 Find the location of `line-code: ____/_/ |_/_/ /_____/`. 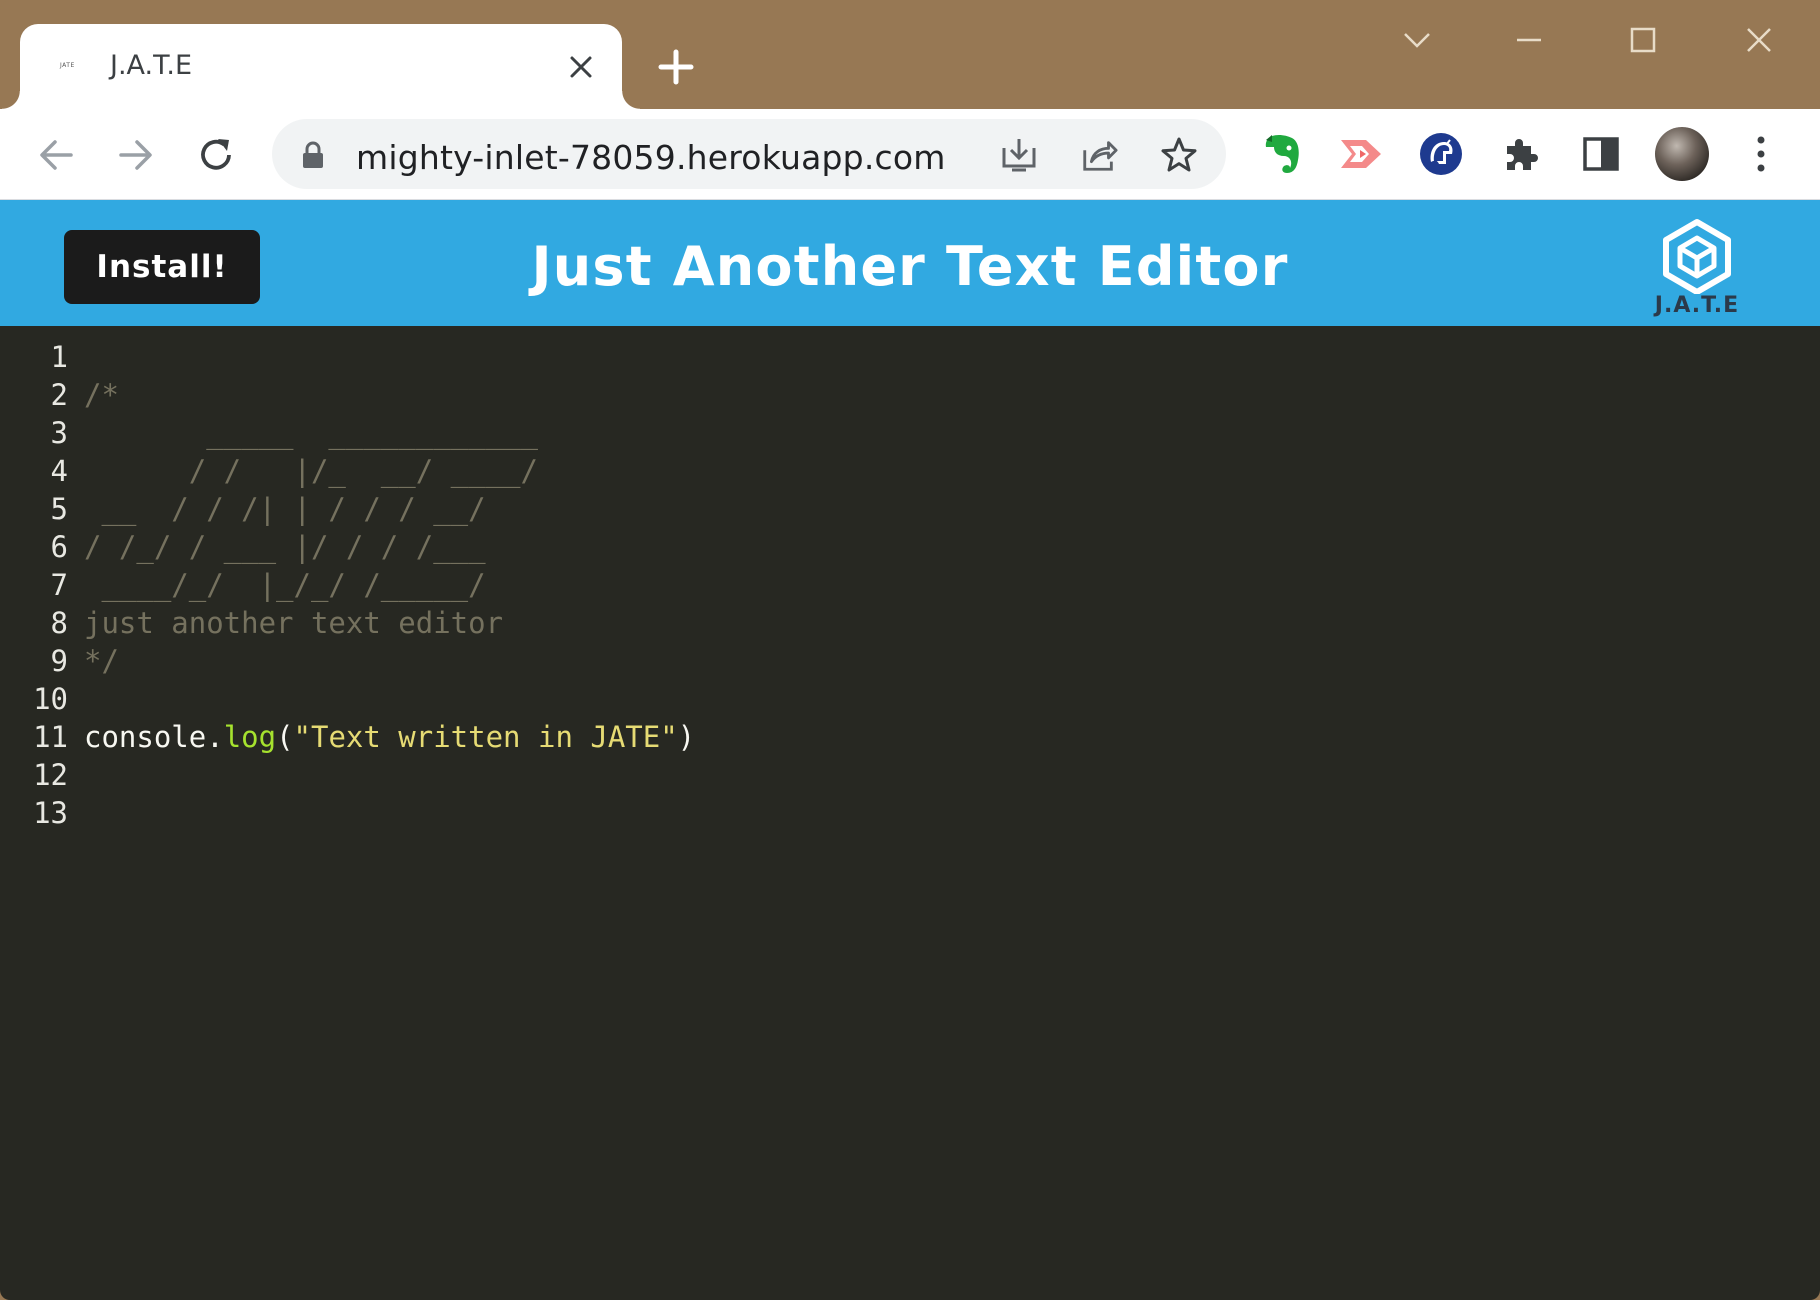

line-code: ____/_/ |_/_/ /_____/ is located at coordinates (285, 585).